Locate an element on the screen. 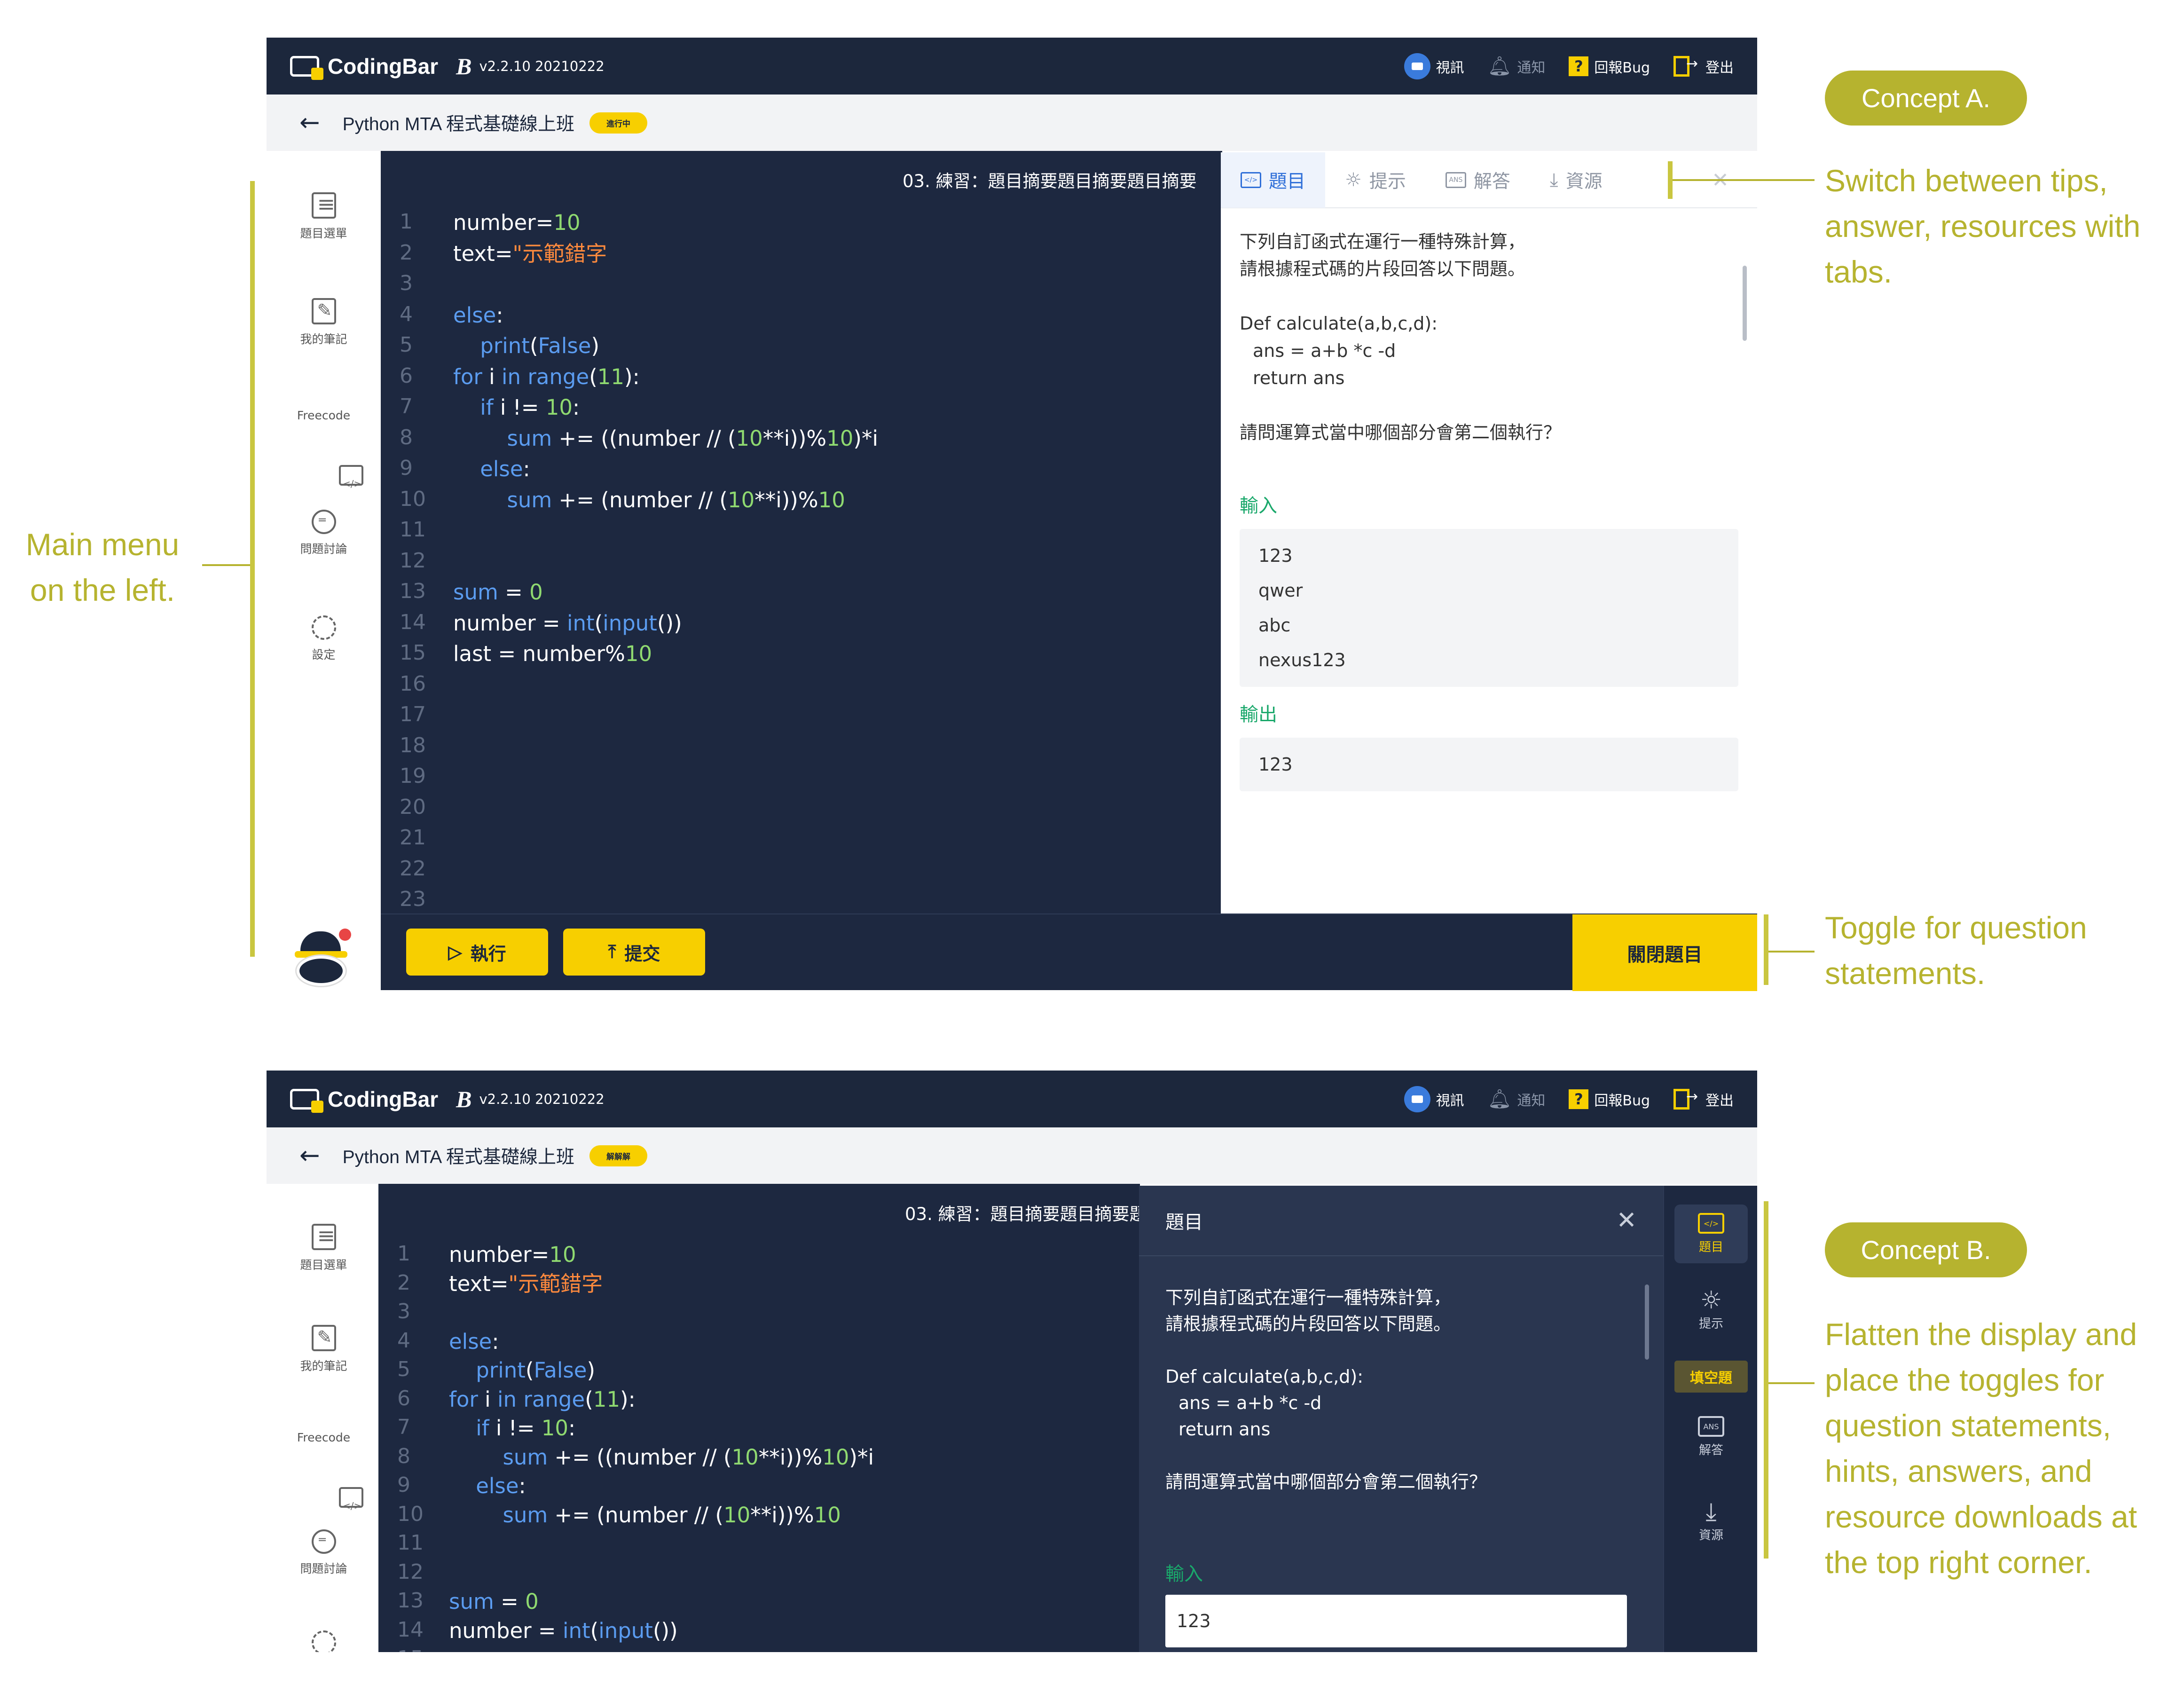 The height and width of the screenshot is (1685, 2184). bulb-icon: ☼ is located at coordinates (1353, 180).